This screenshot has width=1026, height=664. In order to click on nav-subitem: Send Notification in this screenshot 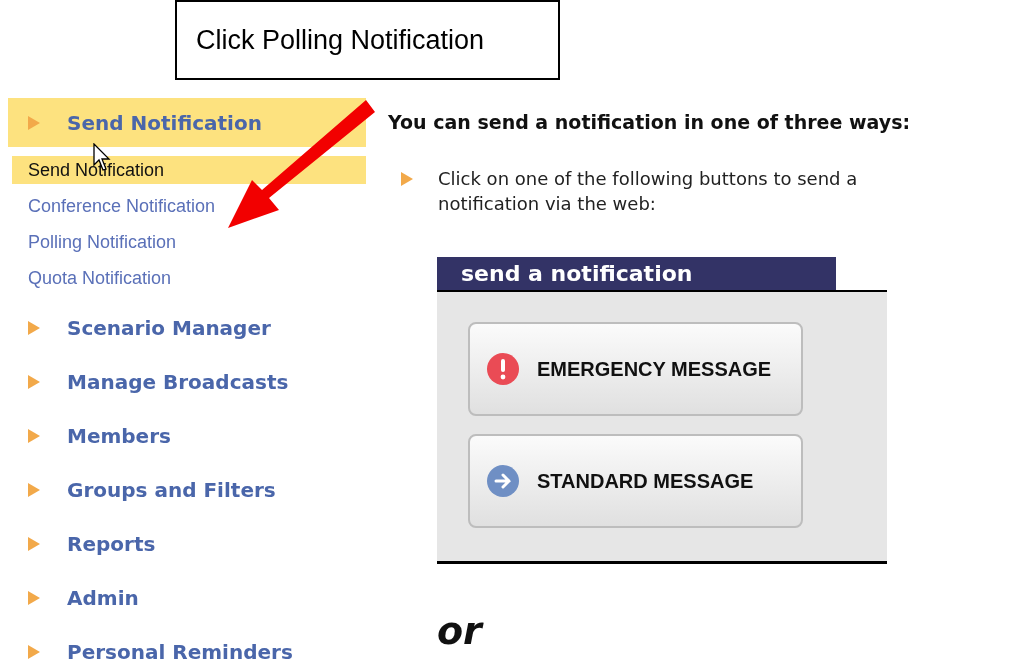, I will do `click(189, 170)`.